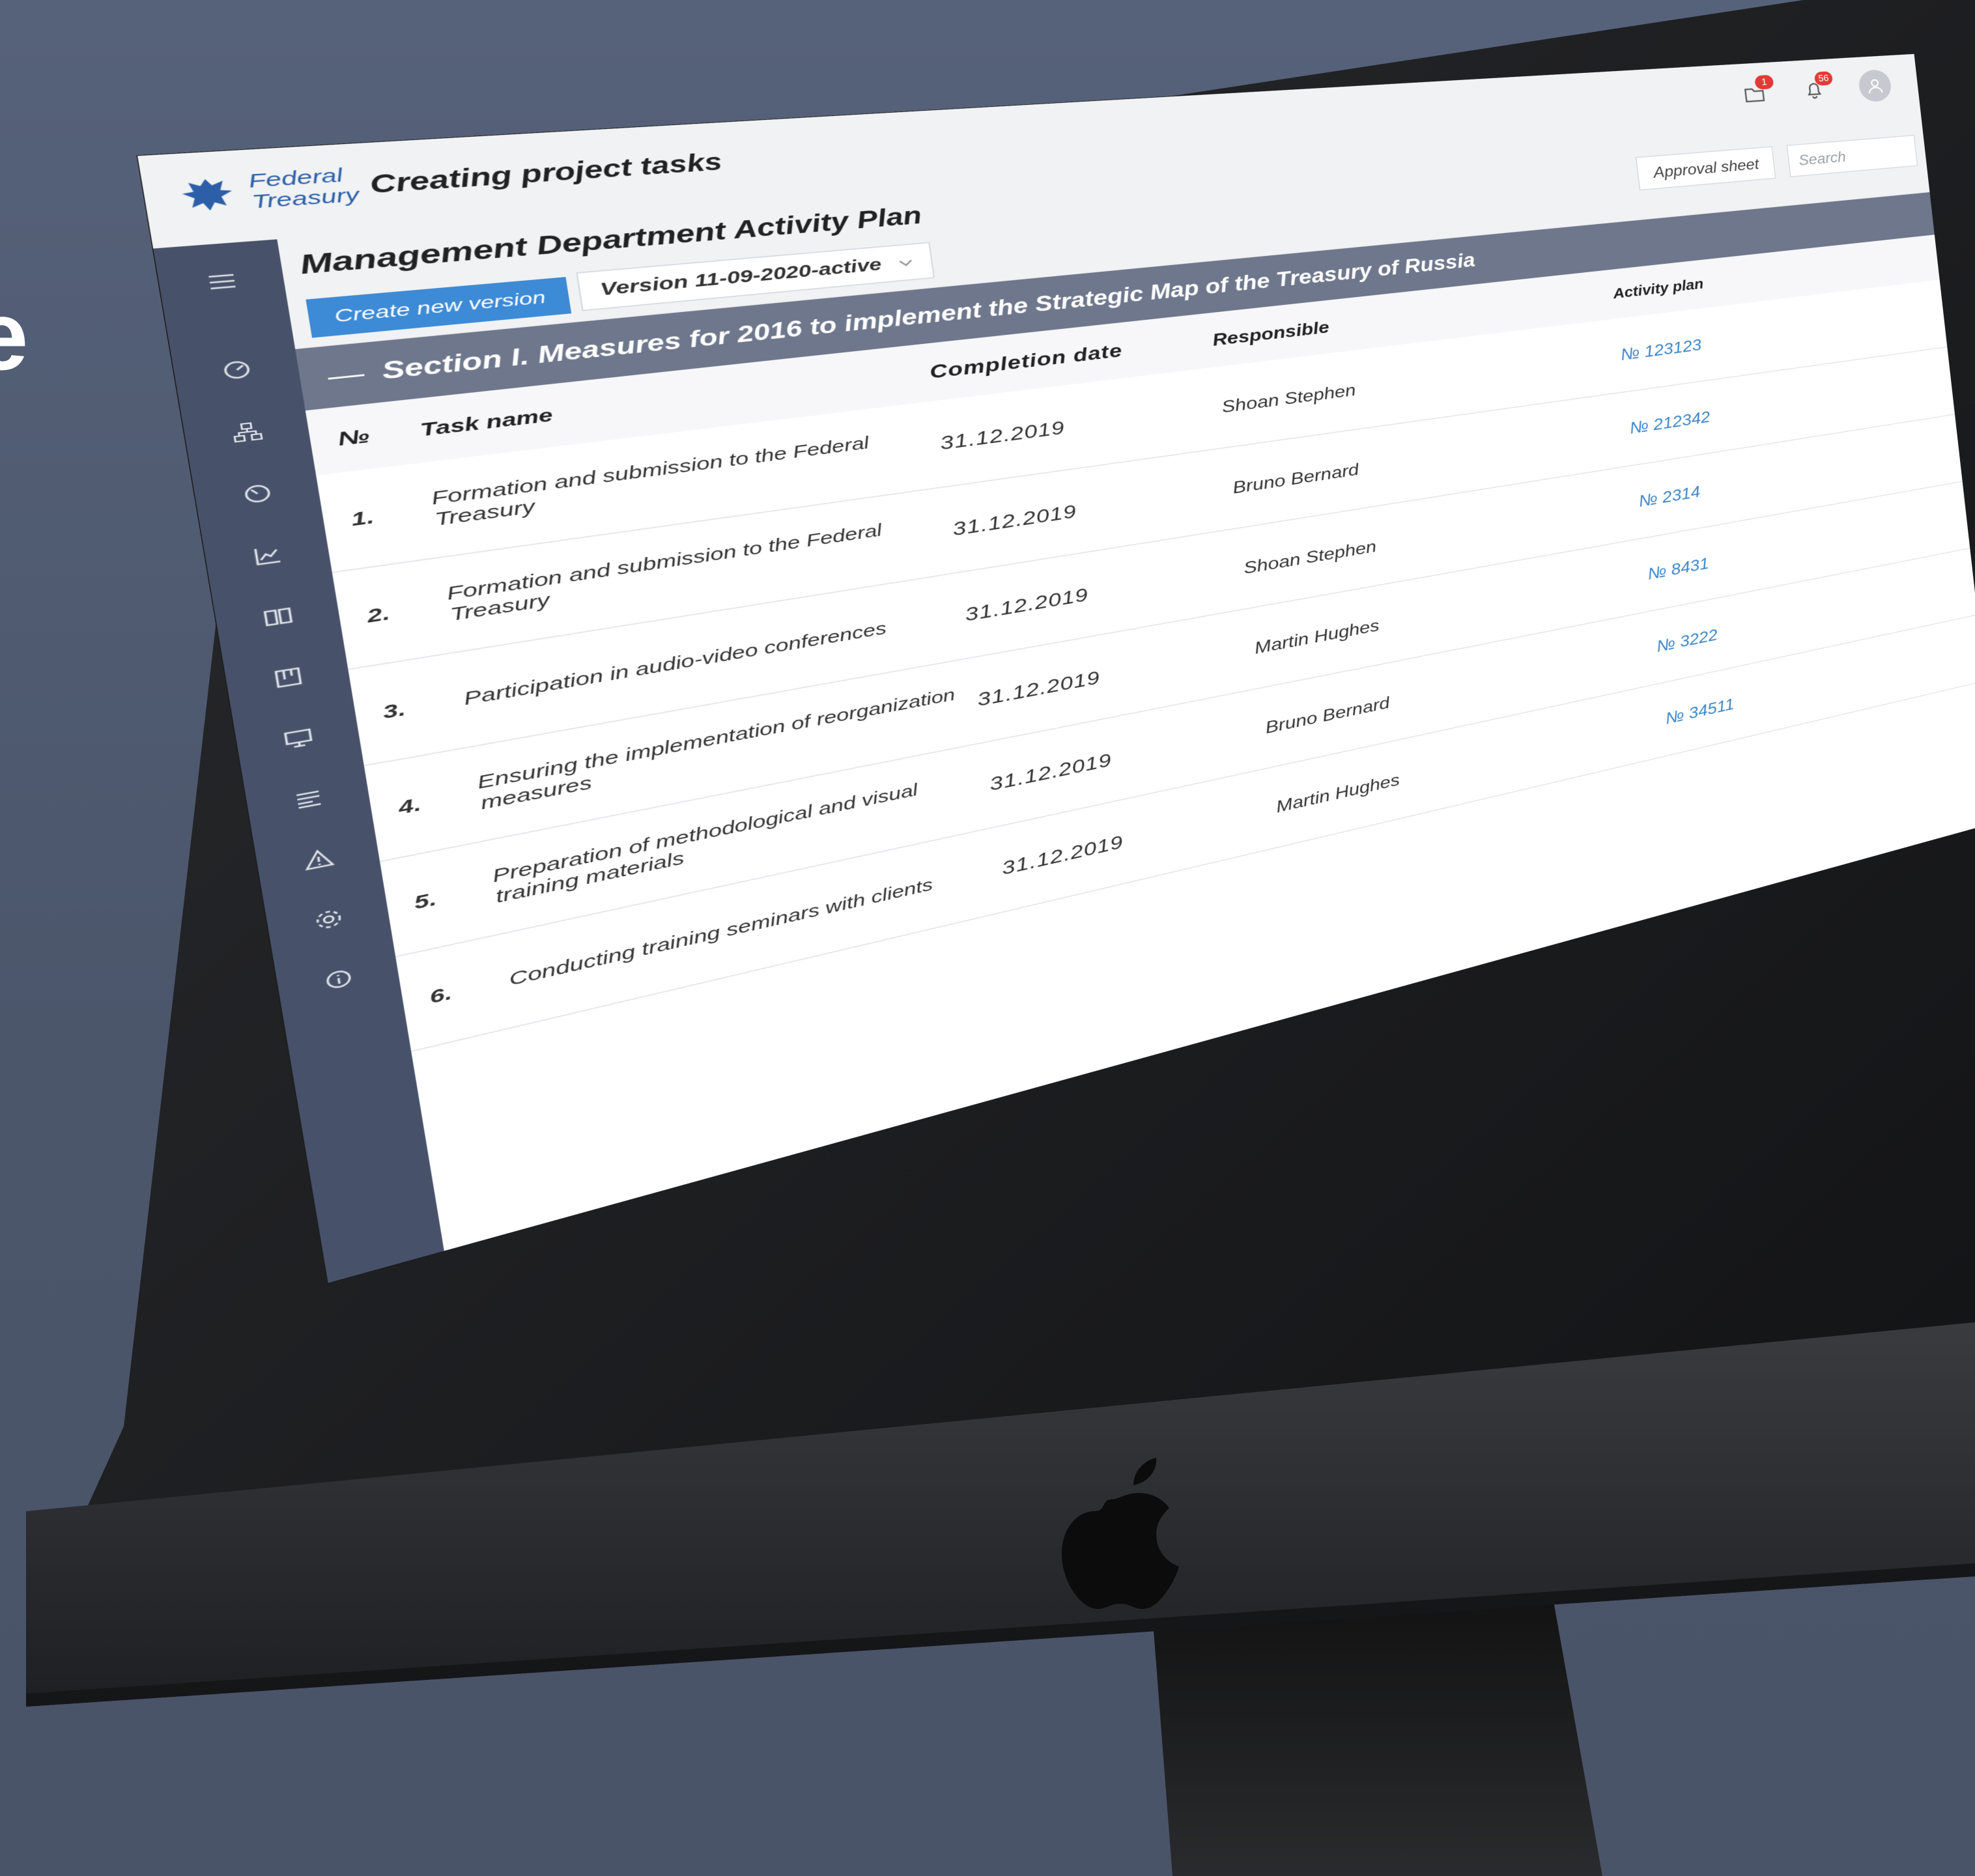 This screenshot has width=1975, height=1876. Describe the element at coordinates (304, 189) in the screenshot. I see `logo-text: Federal Treasury` at that location.